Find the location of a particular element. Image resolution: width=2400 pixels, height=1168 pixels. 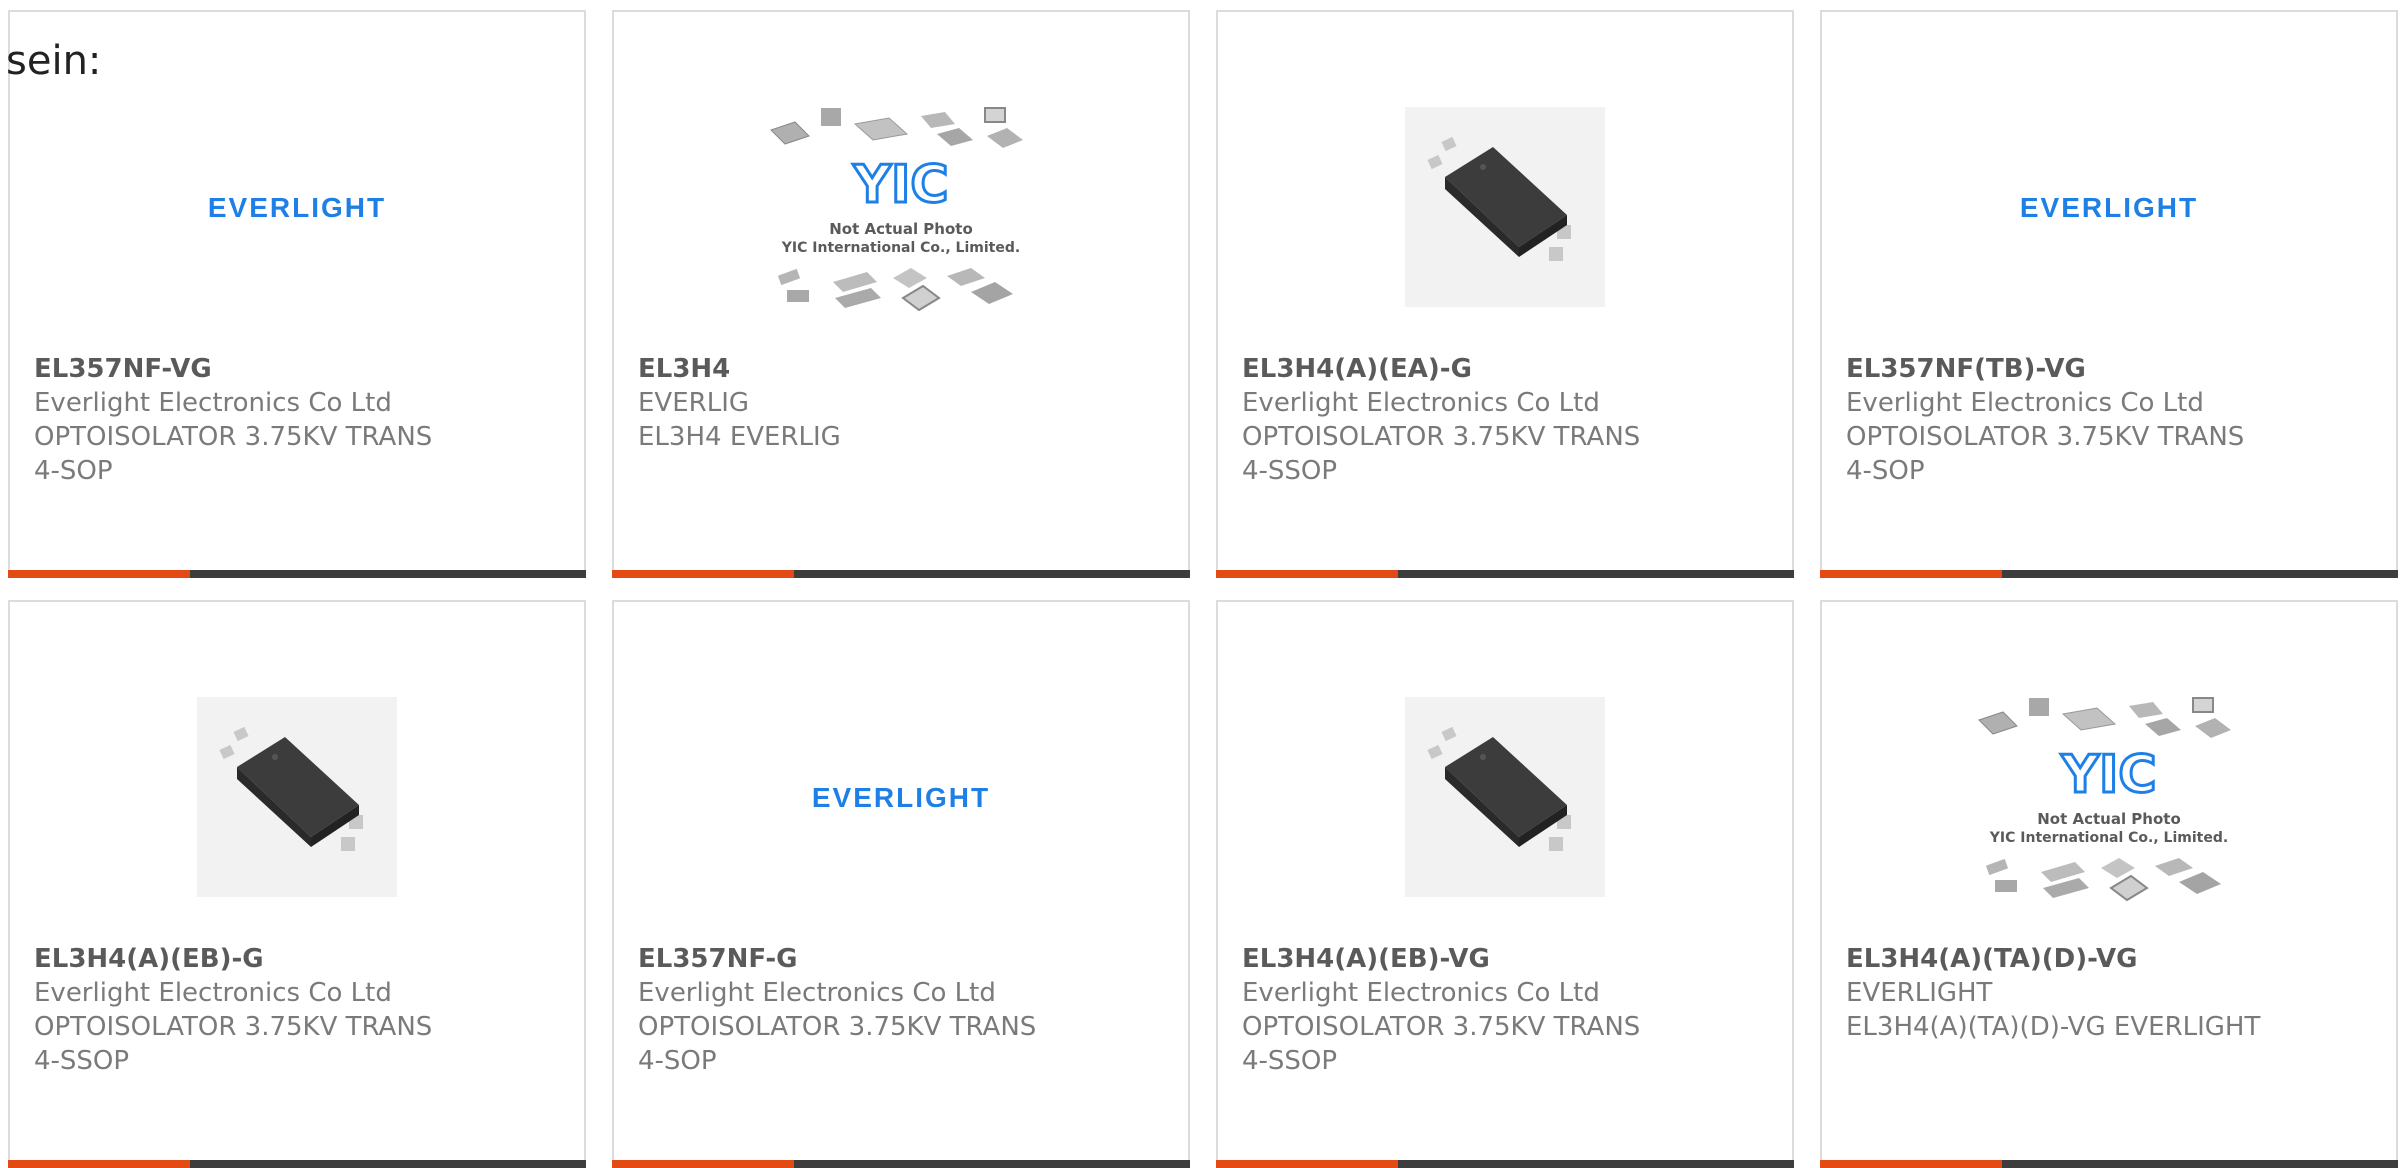

part-number: EL3H4(A)(TA)(D)-VG is located at coordinates (1992, 959).